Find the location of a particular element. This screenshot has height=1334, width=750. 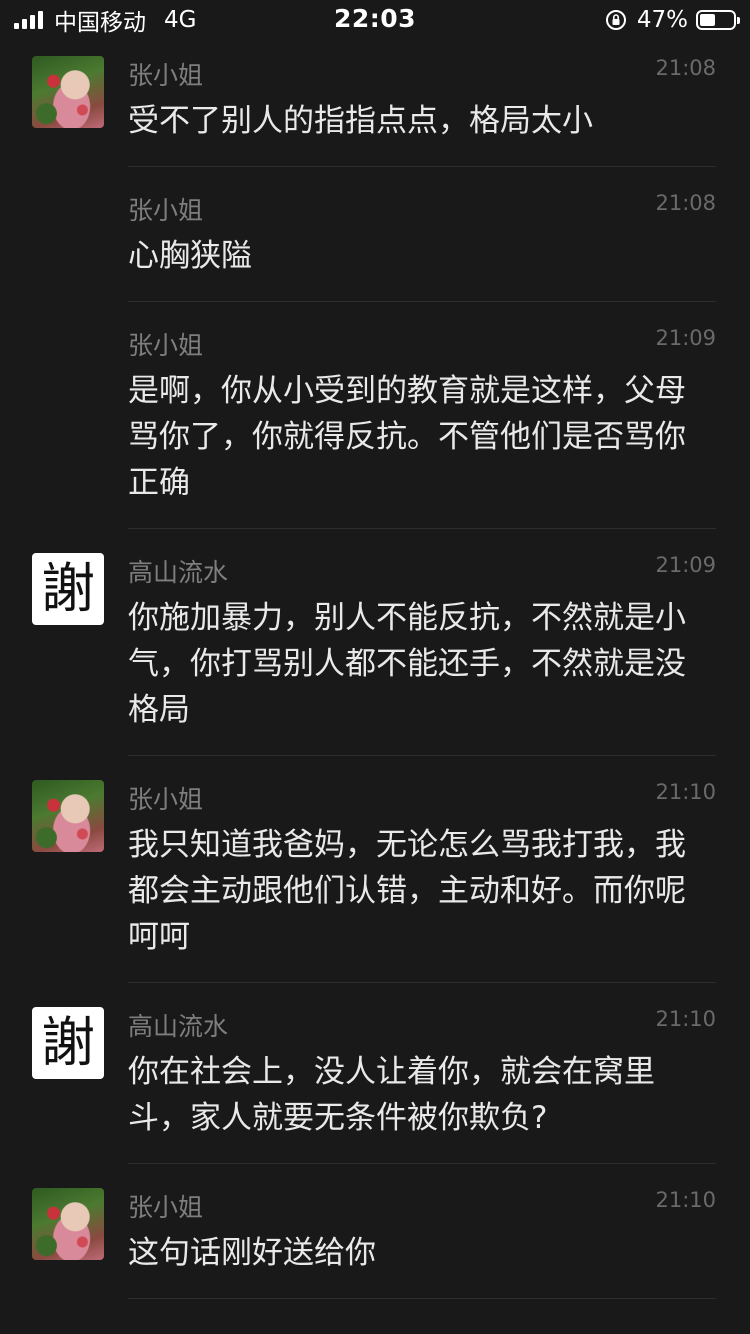

message-body: 张小姐 21:10 这句话刚好送给你 is located at coordinates (374, 1242).